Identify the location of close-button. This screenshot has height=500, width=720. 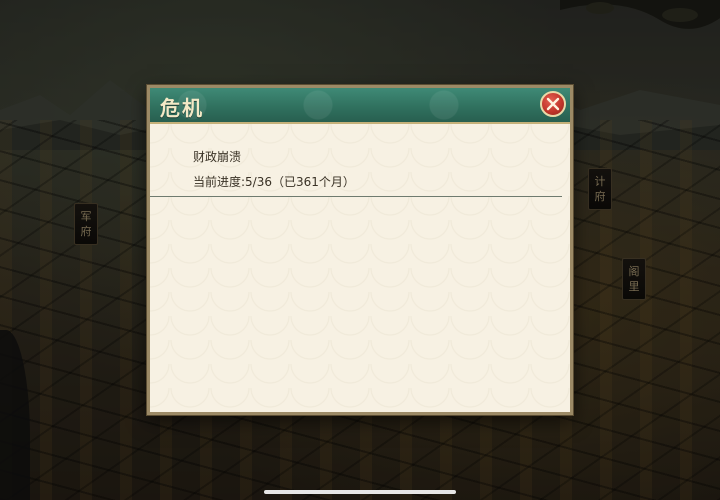
(553, 104).